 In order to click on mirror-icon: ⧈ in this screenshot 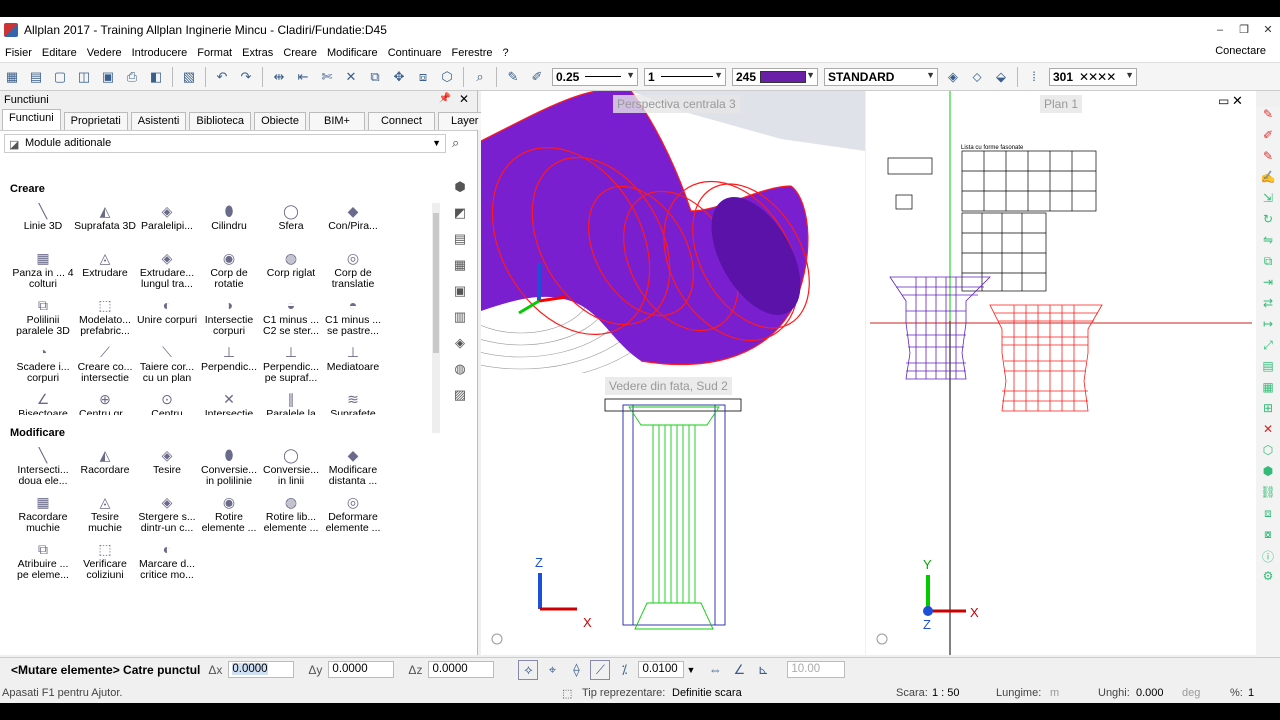, I will do `click(423, 77)`.